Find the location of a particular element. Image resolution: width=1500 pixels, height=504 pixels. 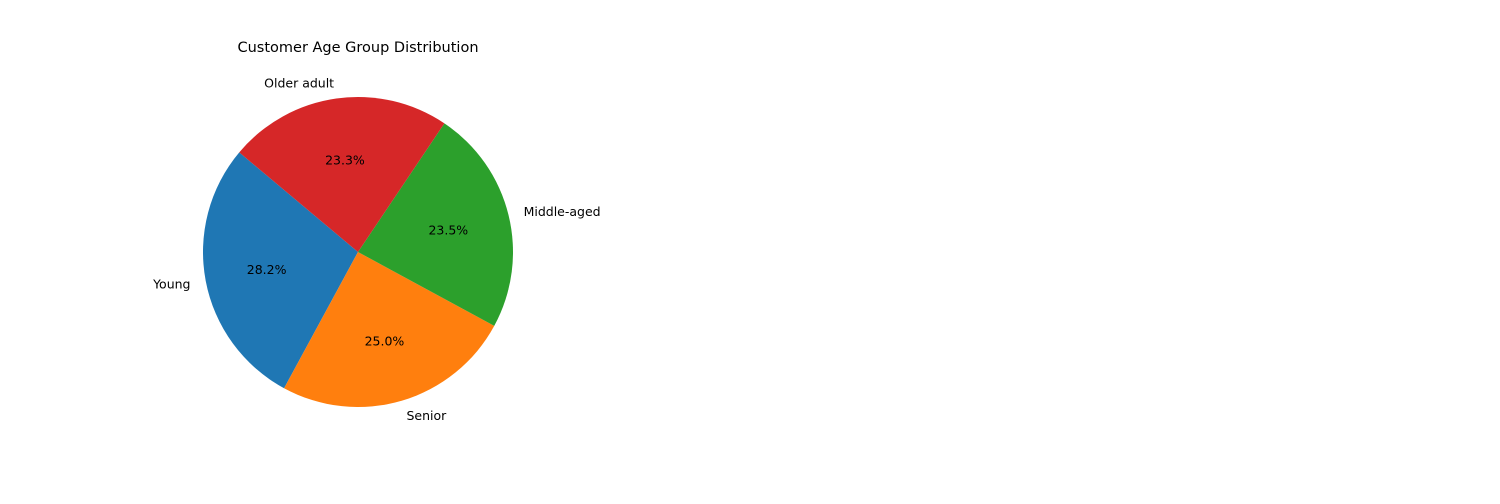

slice-label-older-adult: Older adult is located at coordinates (299, 83).